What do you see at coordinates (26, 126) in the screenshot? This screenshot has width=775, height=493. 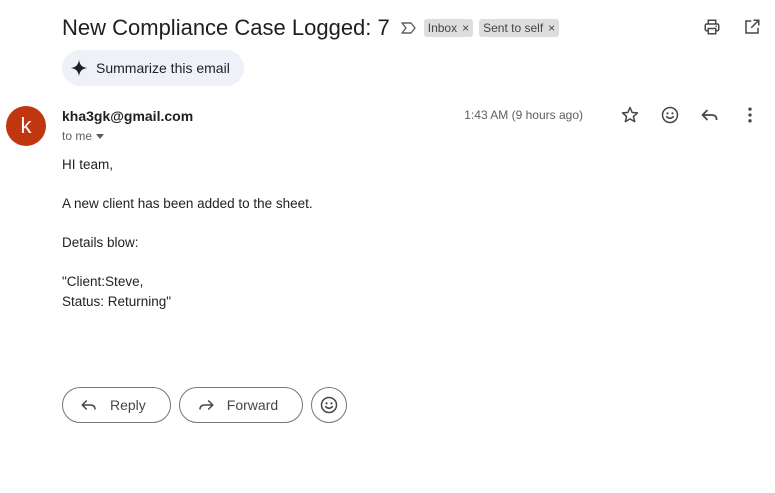 I see `avatar: k` at bounding box center [26, 126].